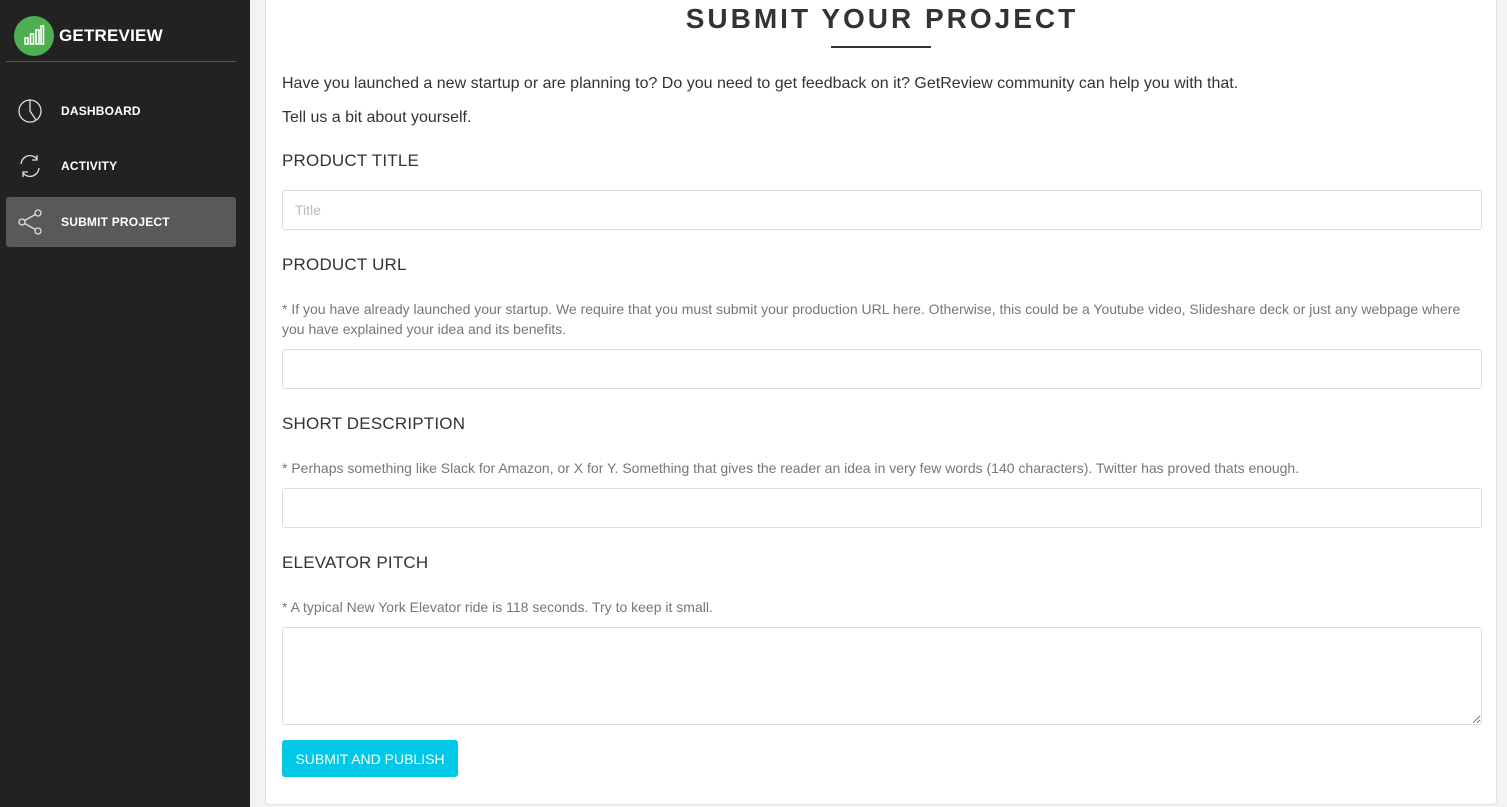 This screenshot has width=1507, height=807. What do you see at coordinates (882, 676) in the screenshot?
I see `elevator-pitch-textarea` at bounding box center [882, 676].